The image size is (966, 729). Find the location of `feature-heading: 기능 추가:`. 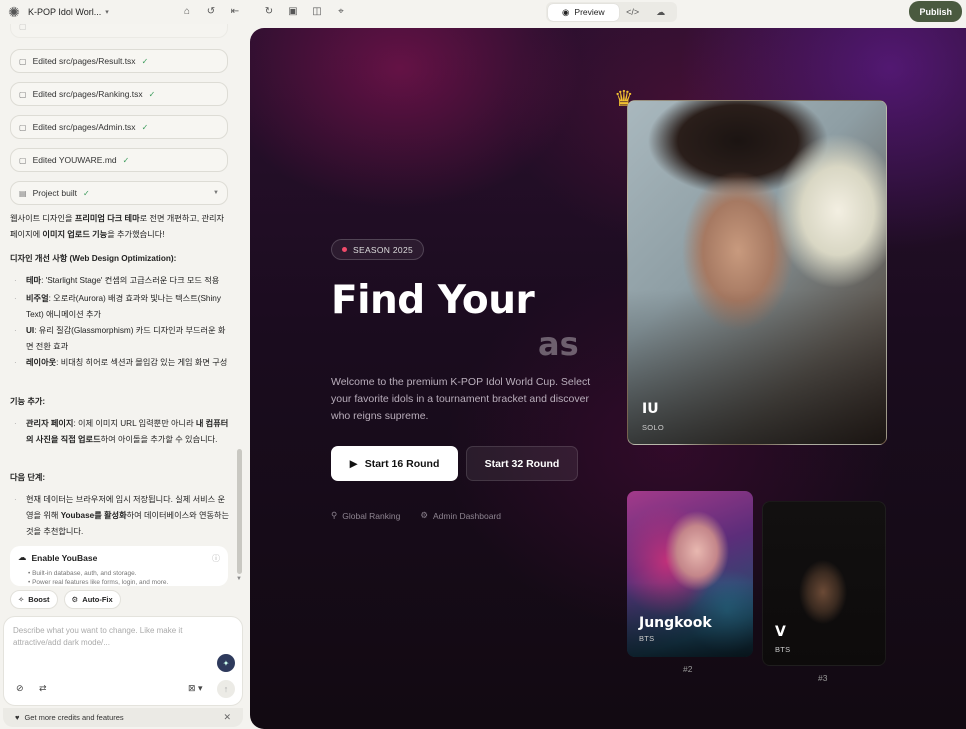

feature-heading: 기능 추가: is located at coordinates (28, 401).